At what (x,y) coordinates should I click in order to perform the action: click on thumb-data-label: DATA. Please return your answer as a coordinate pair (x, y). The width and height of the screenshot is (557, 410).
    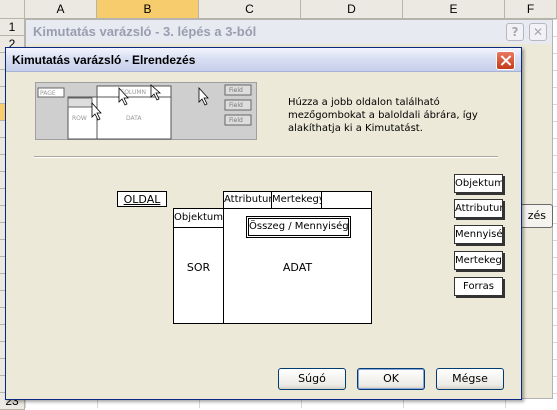
    Looking at the image, I should click on (134, 118).